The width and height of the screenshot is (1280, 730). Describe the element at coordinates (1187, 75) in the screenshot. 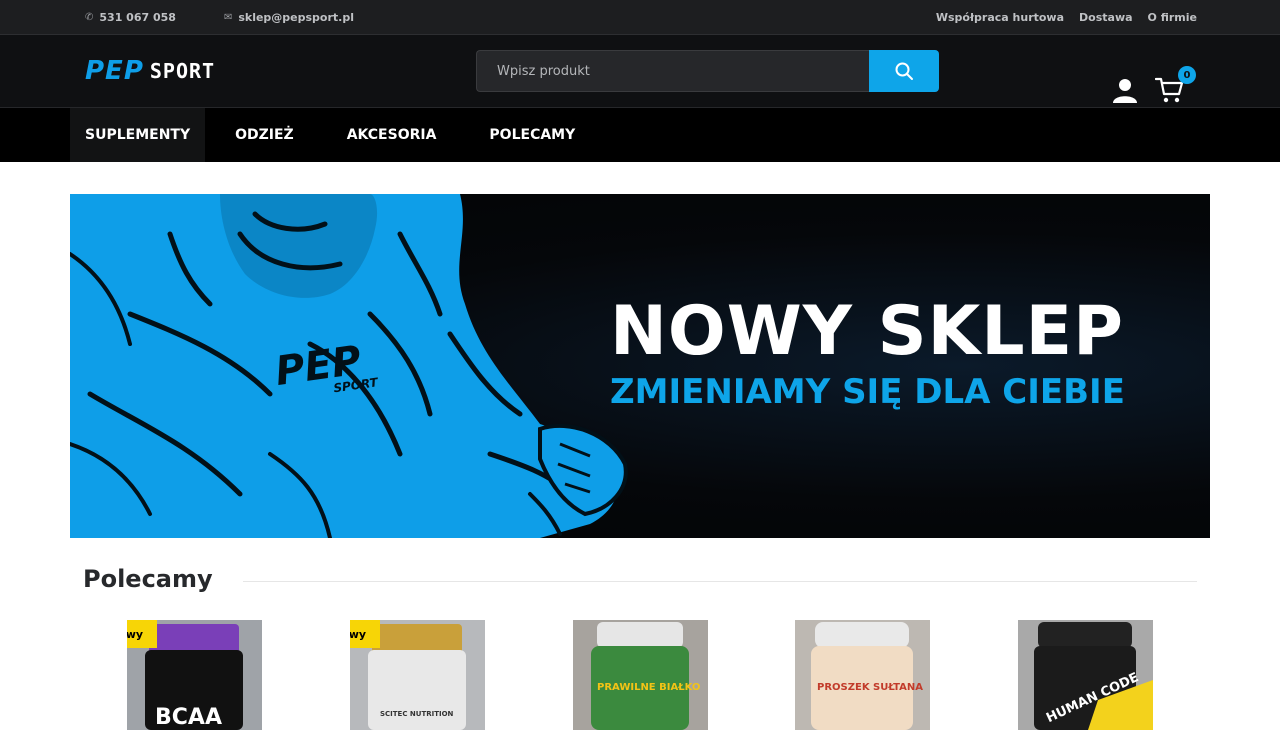

I see `cart-count-badge: 0` at that location.